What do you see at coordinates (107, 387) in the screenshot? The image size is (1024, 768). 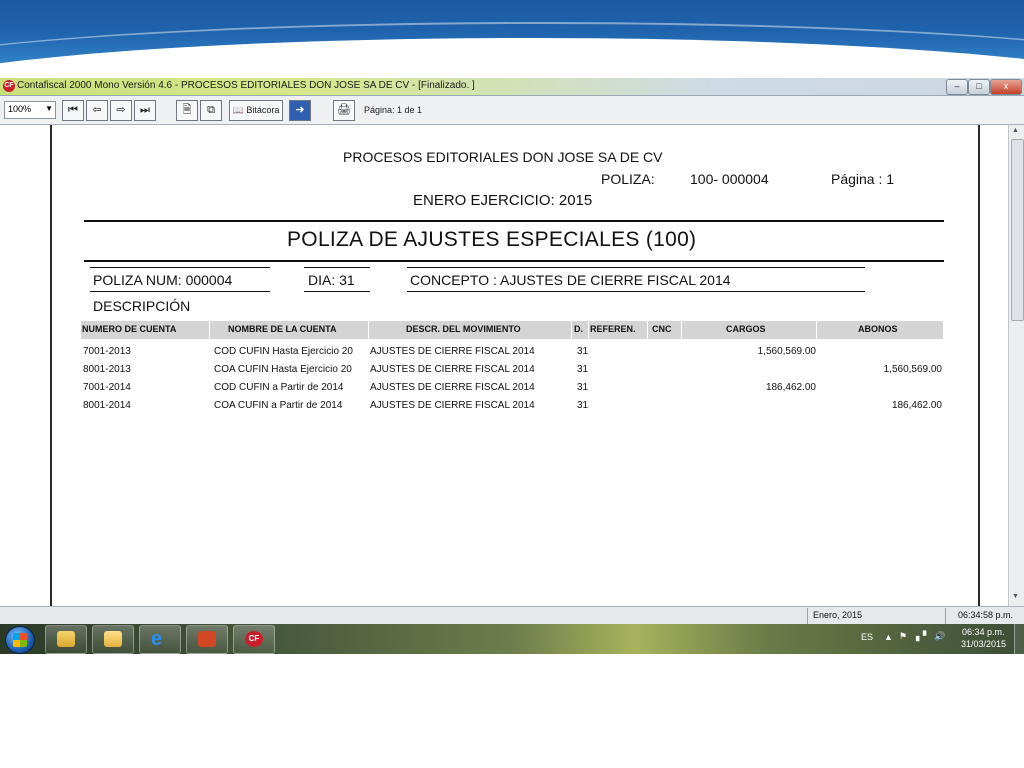 I see `row-cuenta: 7001-2014` at bounding box center [107, 387].